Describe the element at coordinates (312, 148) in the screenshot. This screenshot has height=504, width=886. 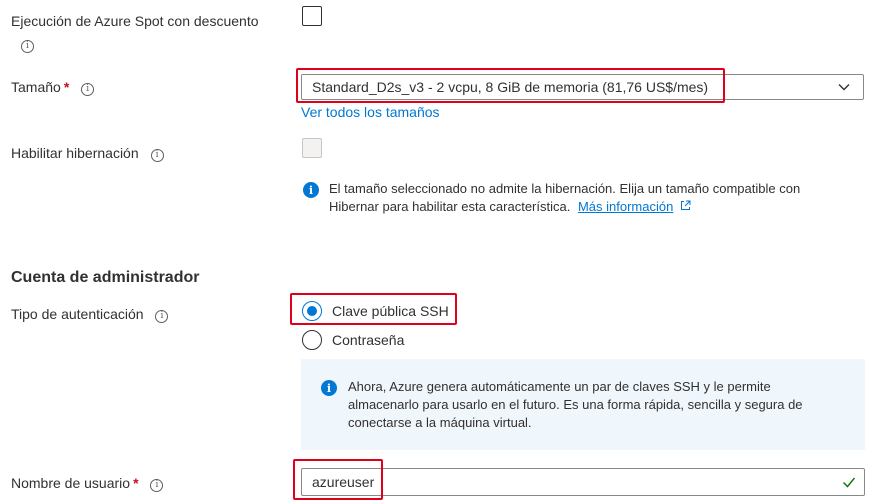
I see `hibernation-checkbox` at that location.